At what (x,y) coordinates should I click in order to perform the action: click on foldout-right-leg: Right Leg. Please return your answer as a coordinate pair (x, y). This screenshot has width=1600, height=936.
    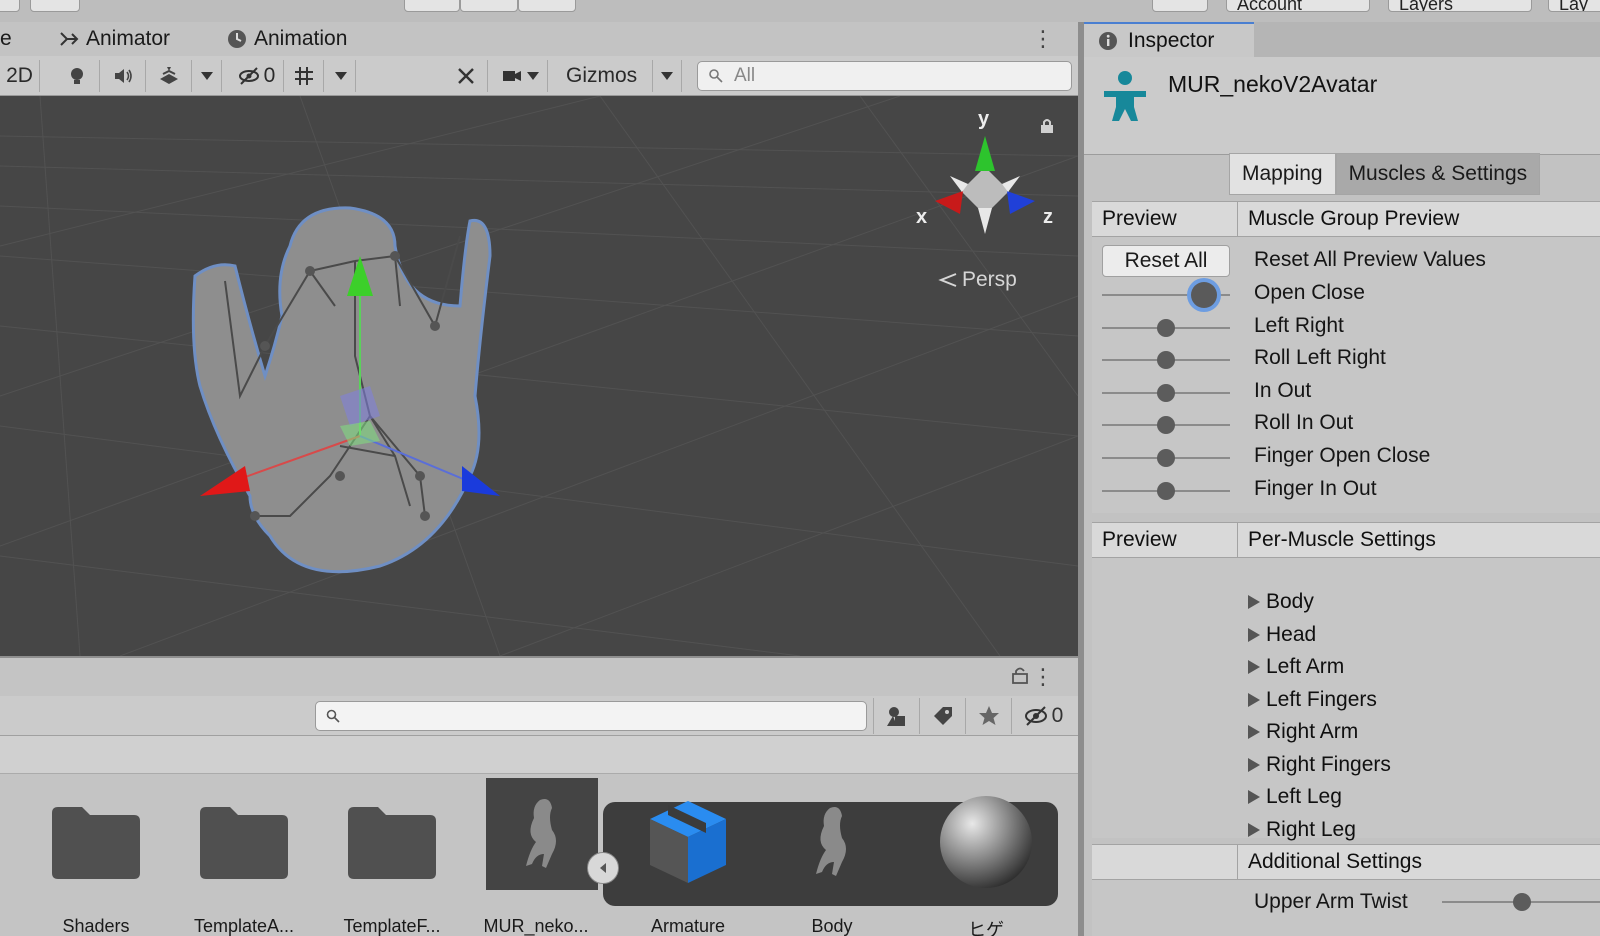
    Looking at the image, I should click on (1302, 830).